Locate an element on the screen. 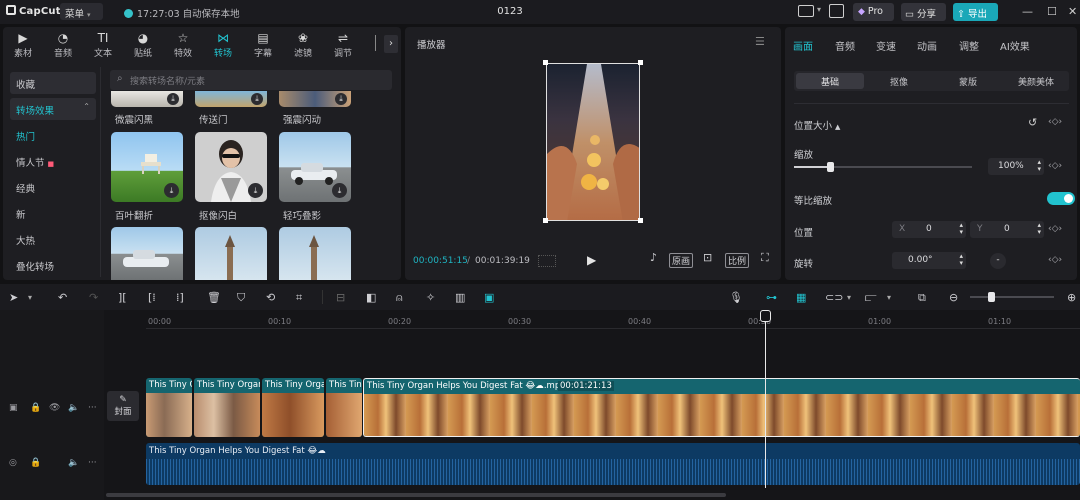 The image size is (1080, 500). uniform-scale-toggle is located at coordinates (1061, 198).